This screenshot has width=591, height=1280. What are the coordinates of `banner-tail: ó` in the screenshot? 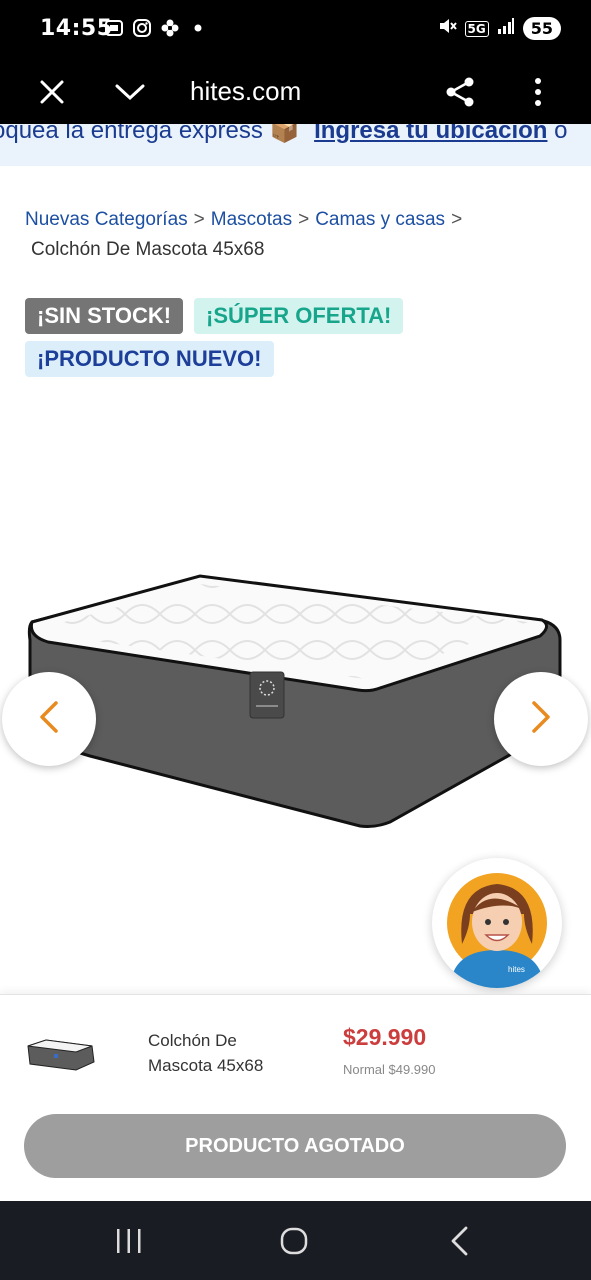 It's located at (561, 134).